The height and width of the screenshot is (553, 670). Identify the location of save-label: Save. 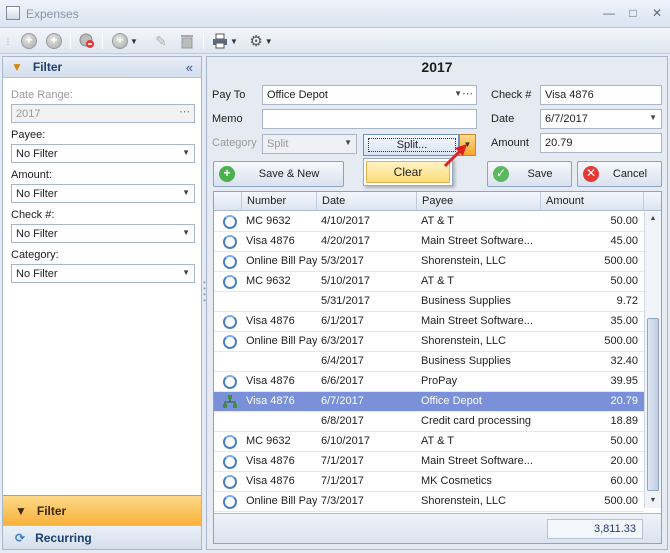
(540, 174).